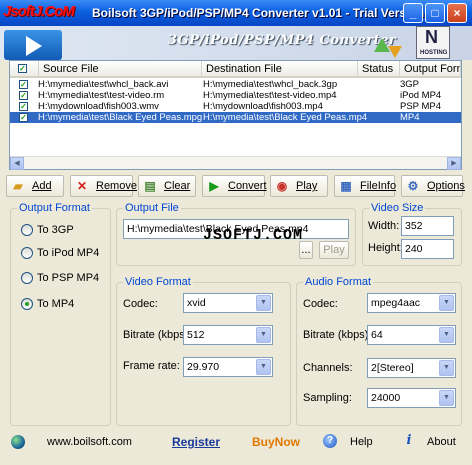  Describe the element at coordinates (361, 442) in the screenshot. I see `help-link: Help` at that location.